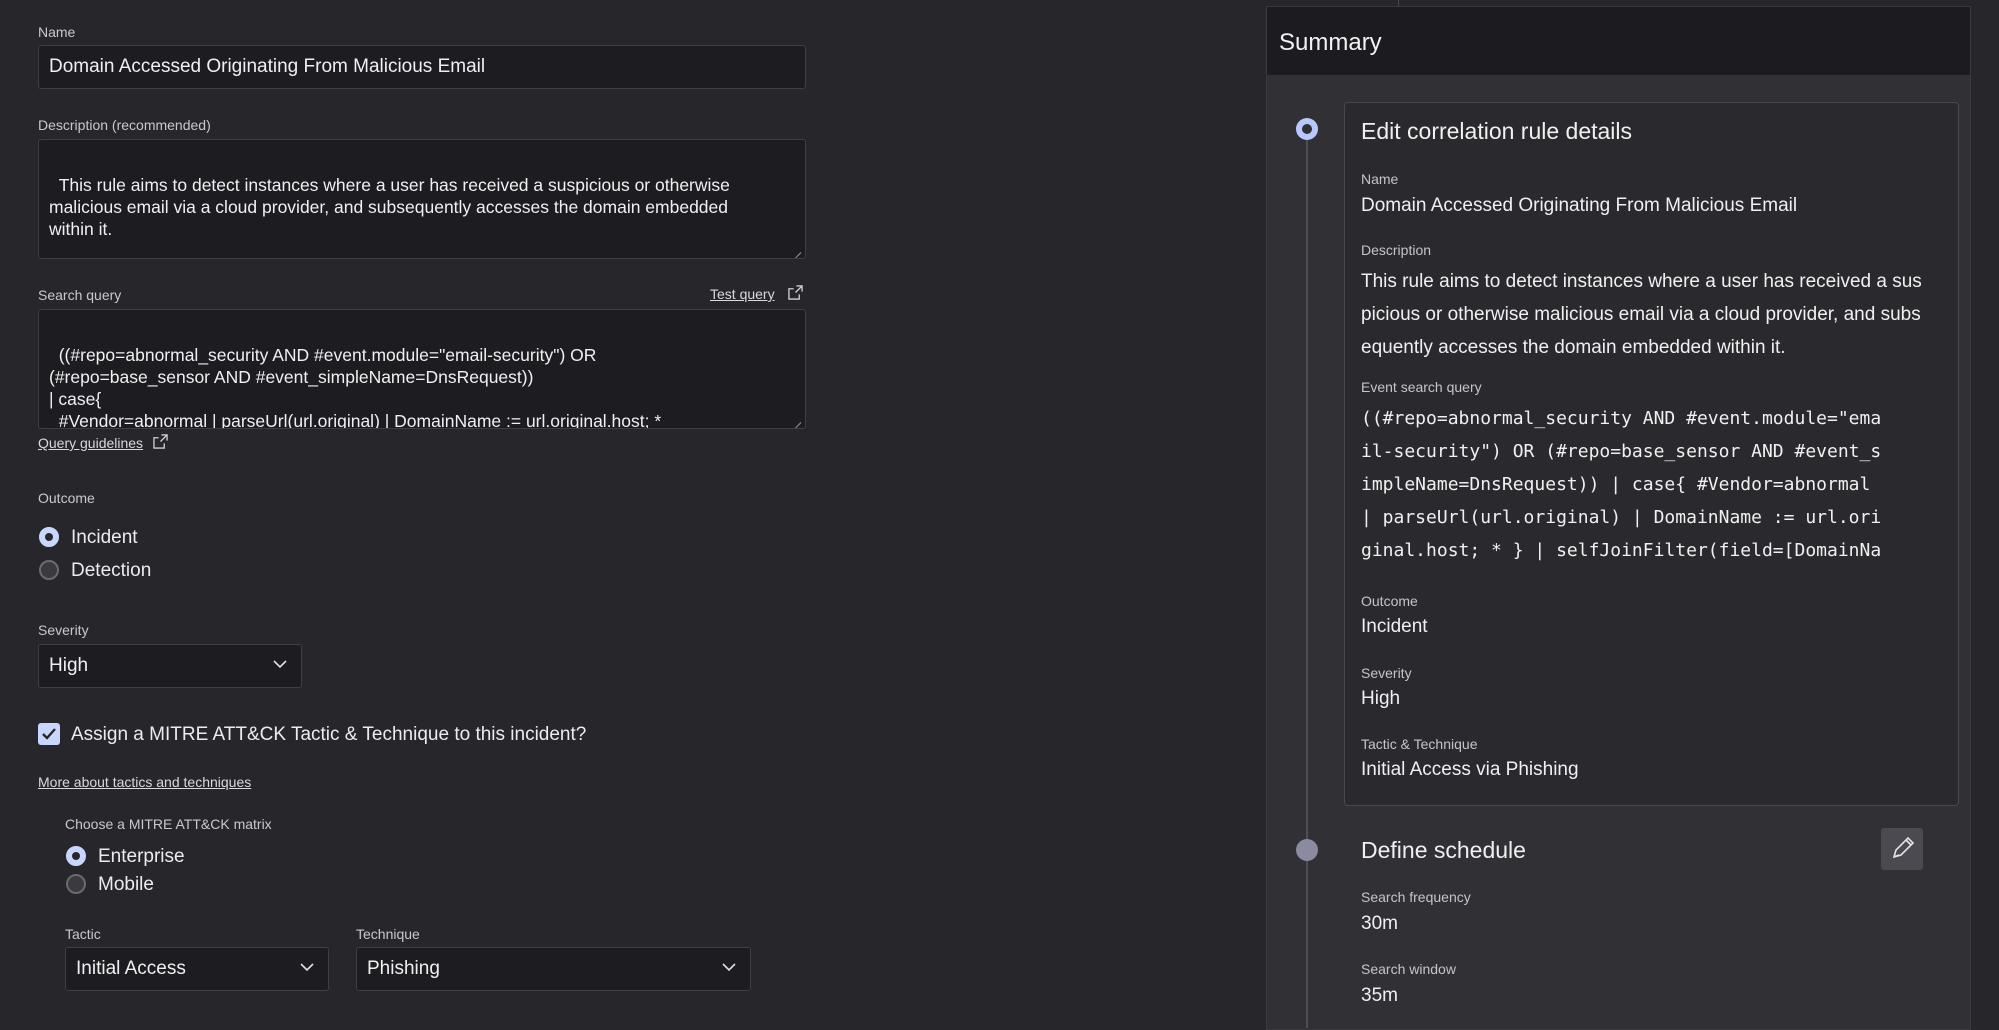  I want to click on summary-header: Summary, so click(1618, 41).